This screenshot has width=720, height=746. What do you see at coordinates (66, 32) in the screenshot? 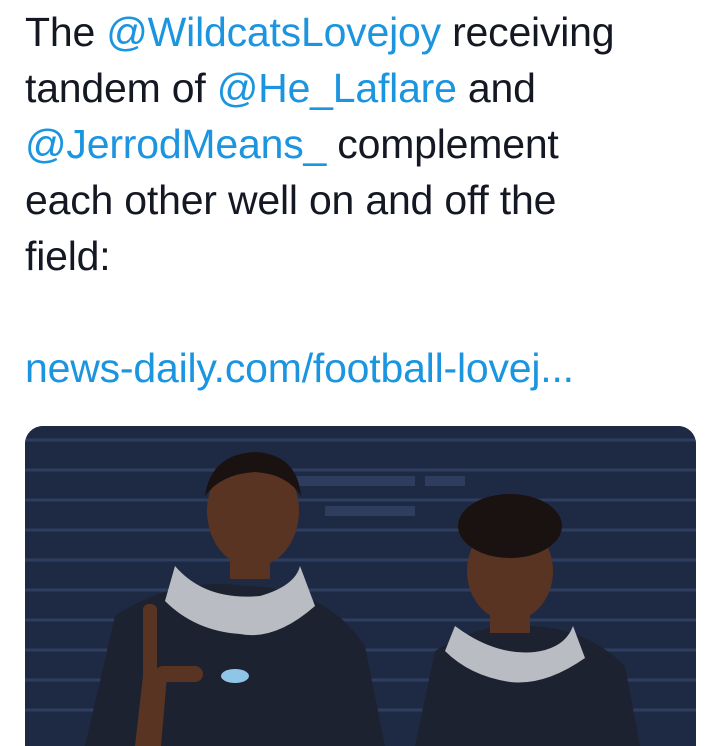
I see `tweet-text-segment: The` at bounding box center [66, 32].